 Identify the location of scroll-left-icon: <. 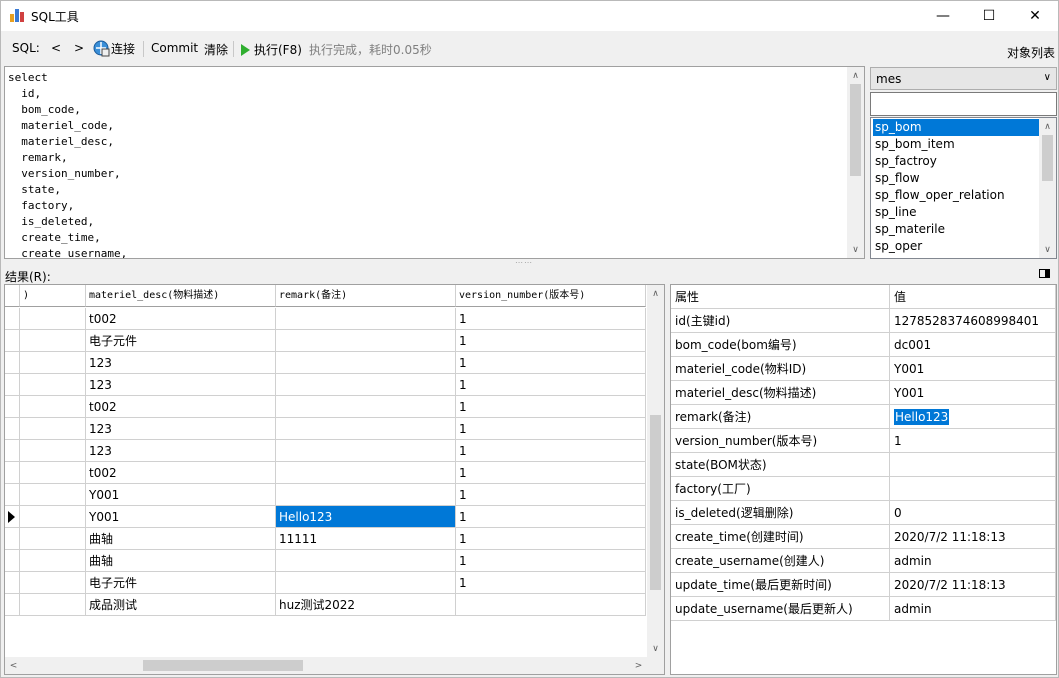
(13, 665).